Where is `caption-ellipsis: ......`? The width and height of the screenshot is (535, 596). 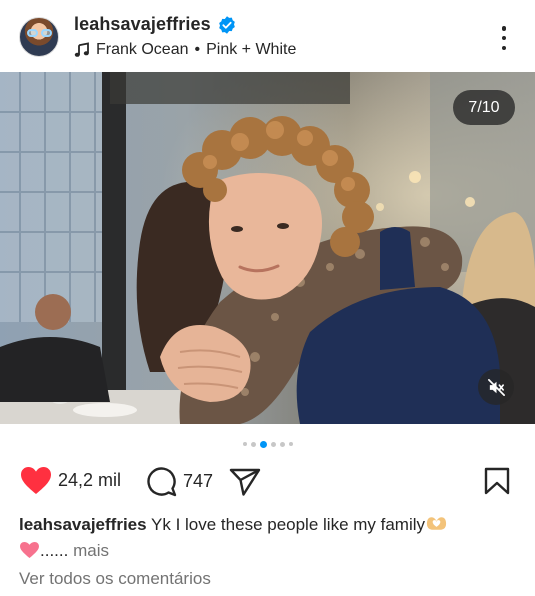
caption-ellipsis: ...... is located at coordinates (54, 550).